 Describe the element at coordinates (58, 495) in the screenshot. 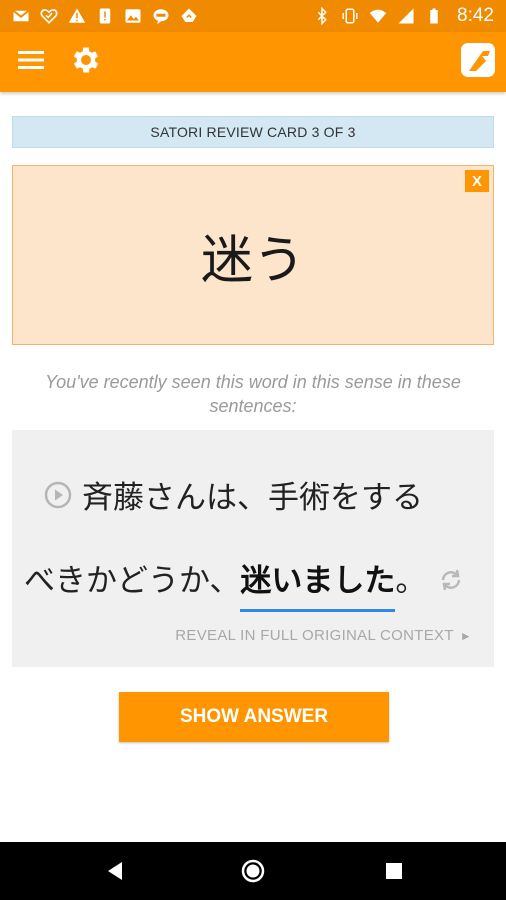

I see `play-audio-icon` at that location.